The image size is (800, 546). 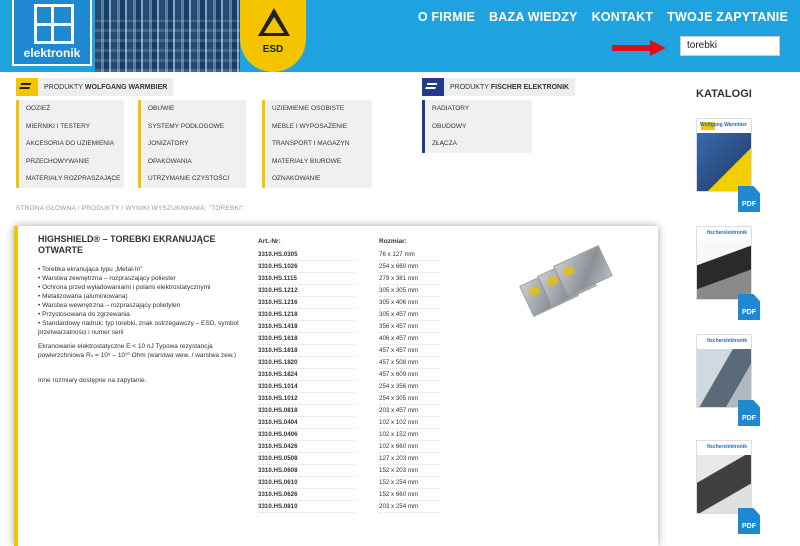 What do you see at coordinates (307, 279) in the screenshot?
I see `article-number-cell: 3310.HS.1115` at bounding box center [307, 279].